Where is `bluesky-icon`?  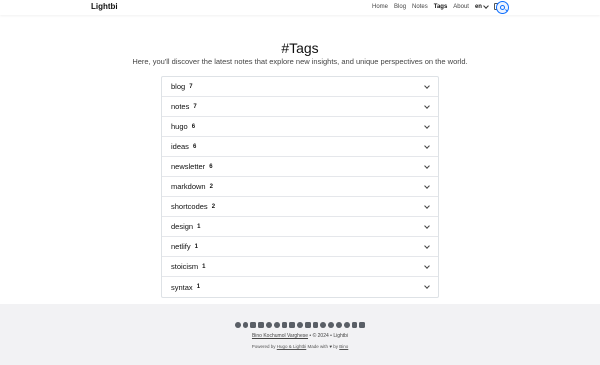 bluesky-icon is located at coordinates (253, 325).